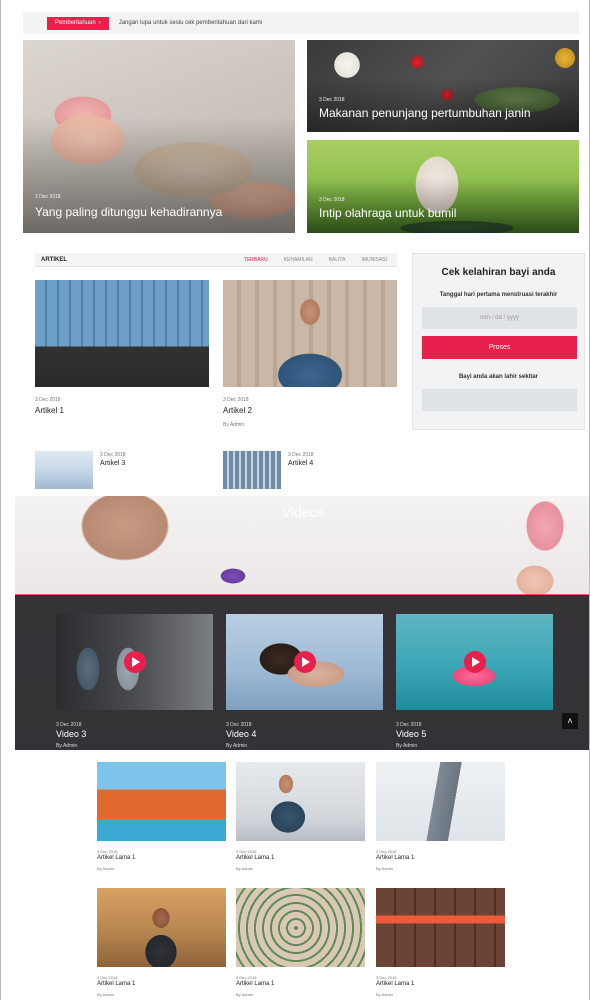  I want to click on video-5-date: 3 Dec 2018, so click(409, 725).